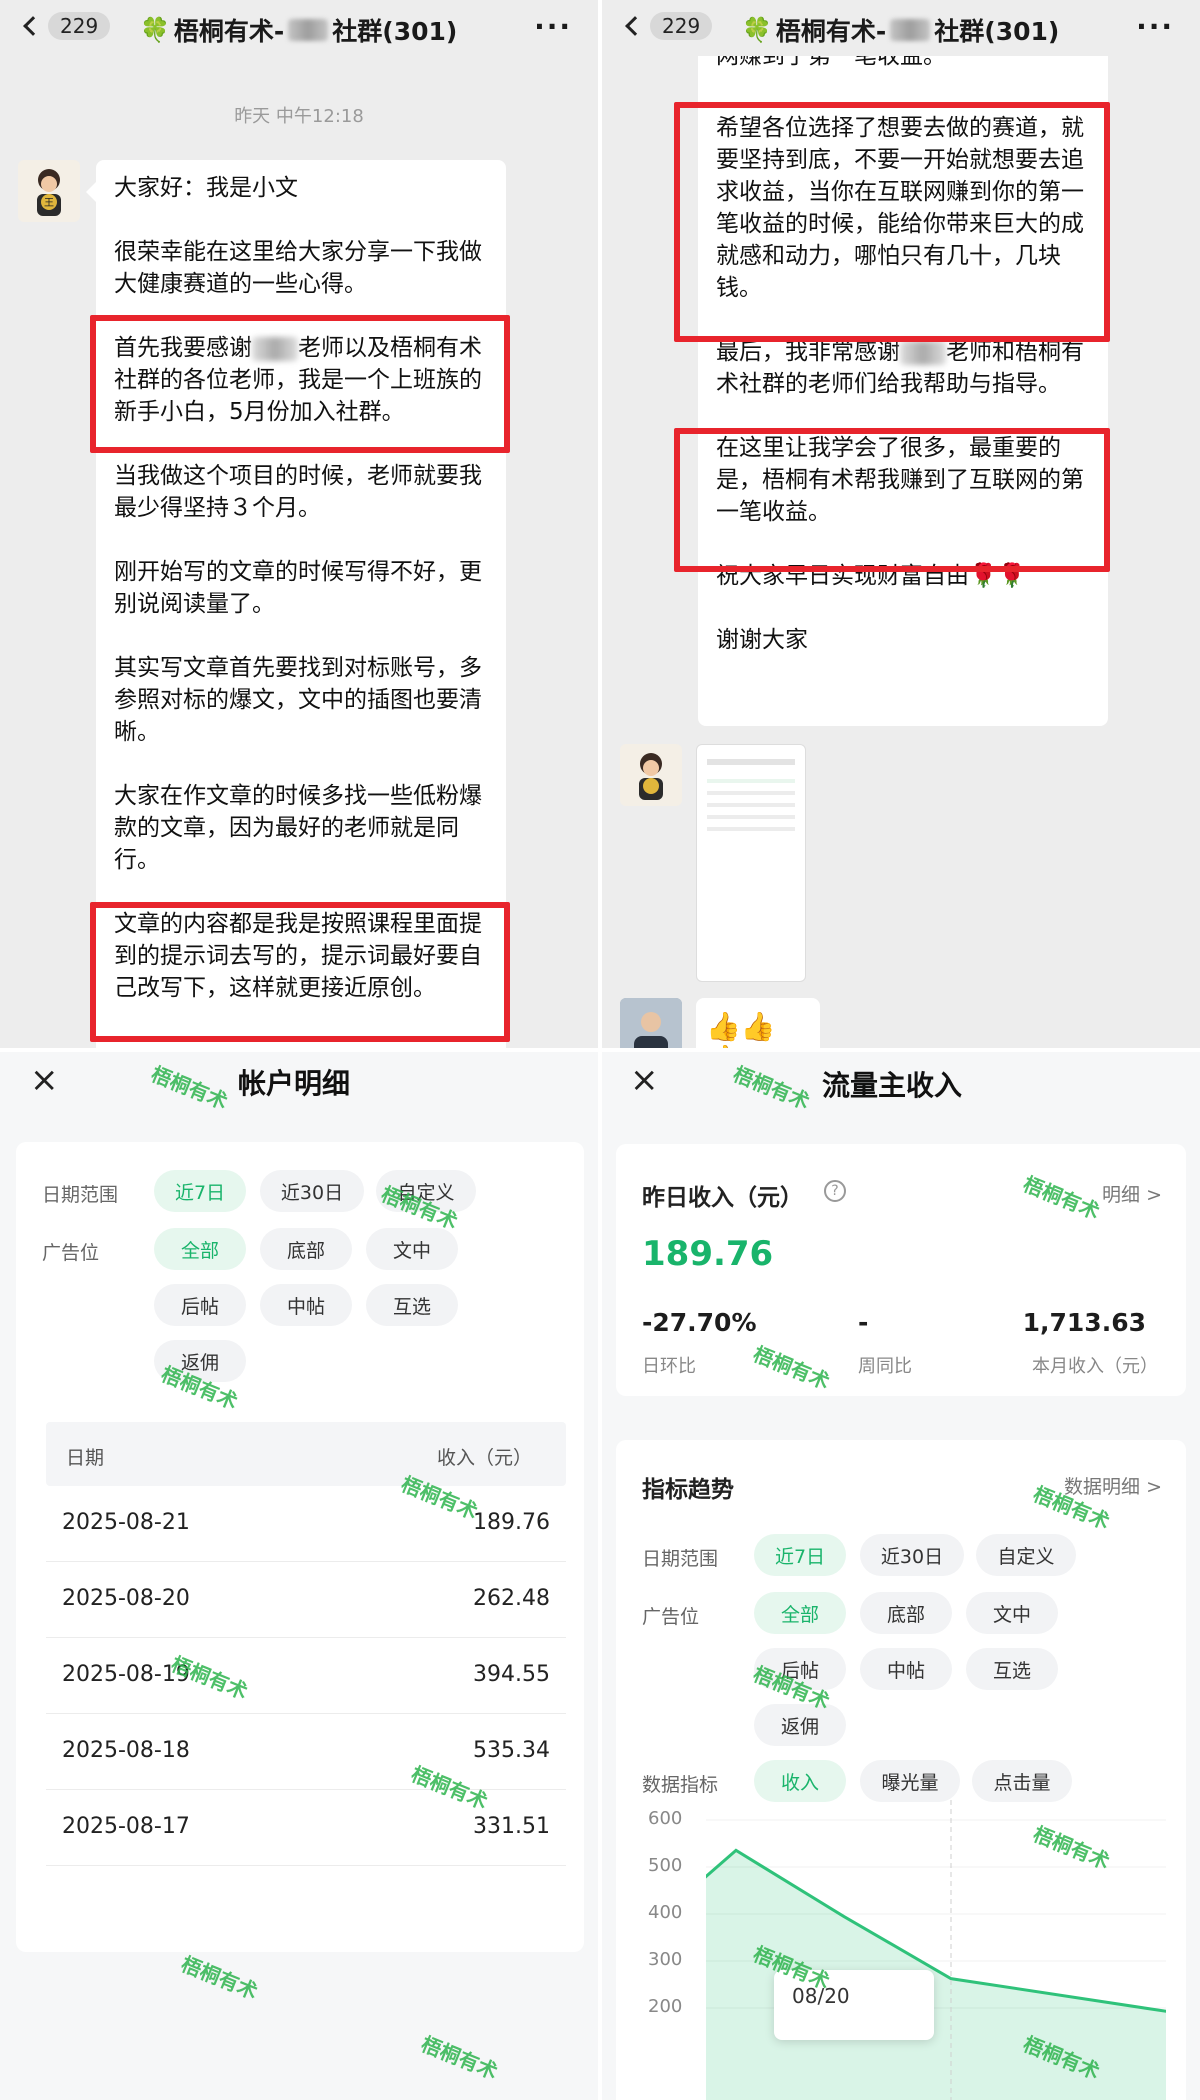 The height and width of the screenshot is (2100, 1200). I want to click on table-row: 2025-08-20 262.48, so click(306, 1600).